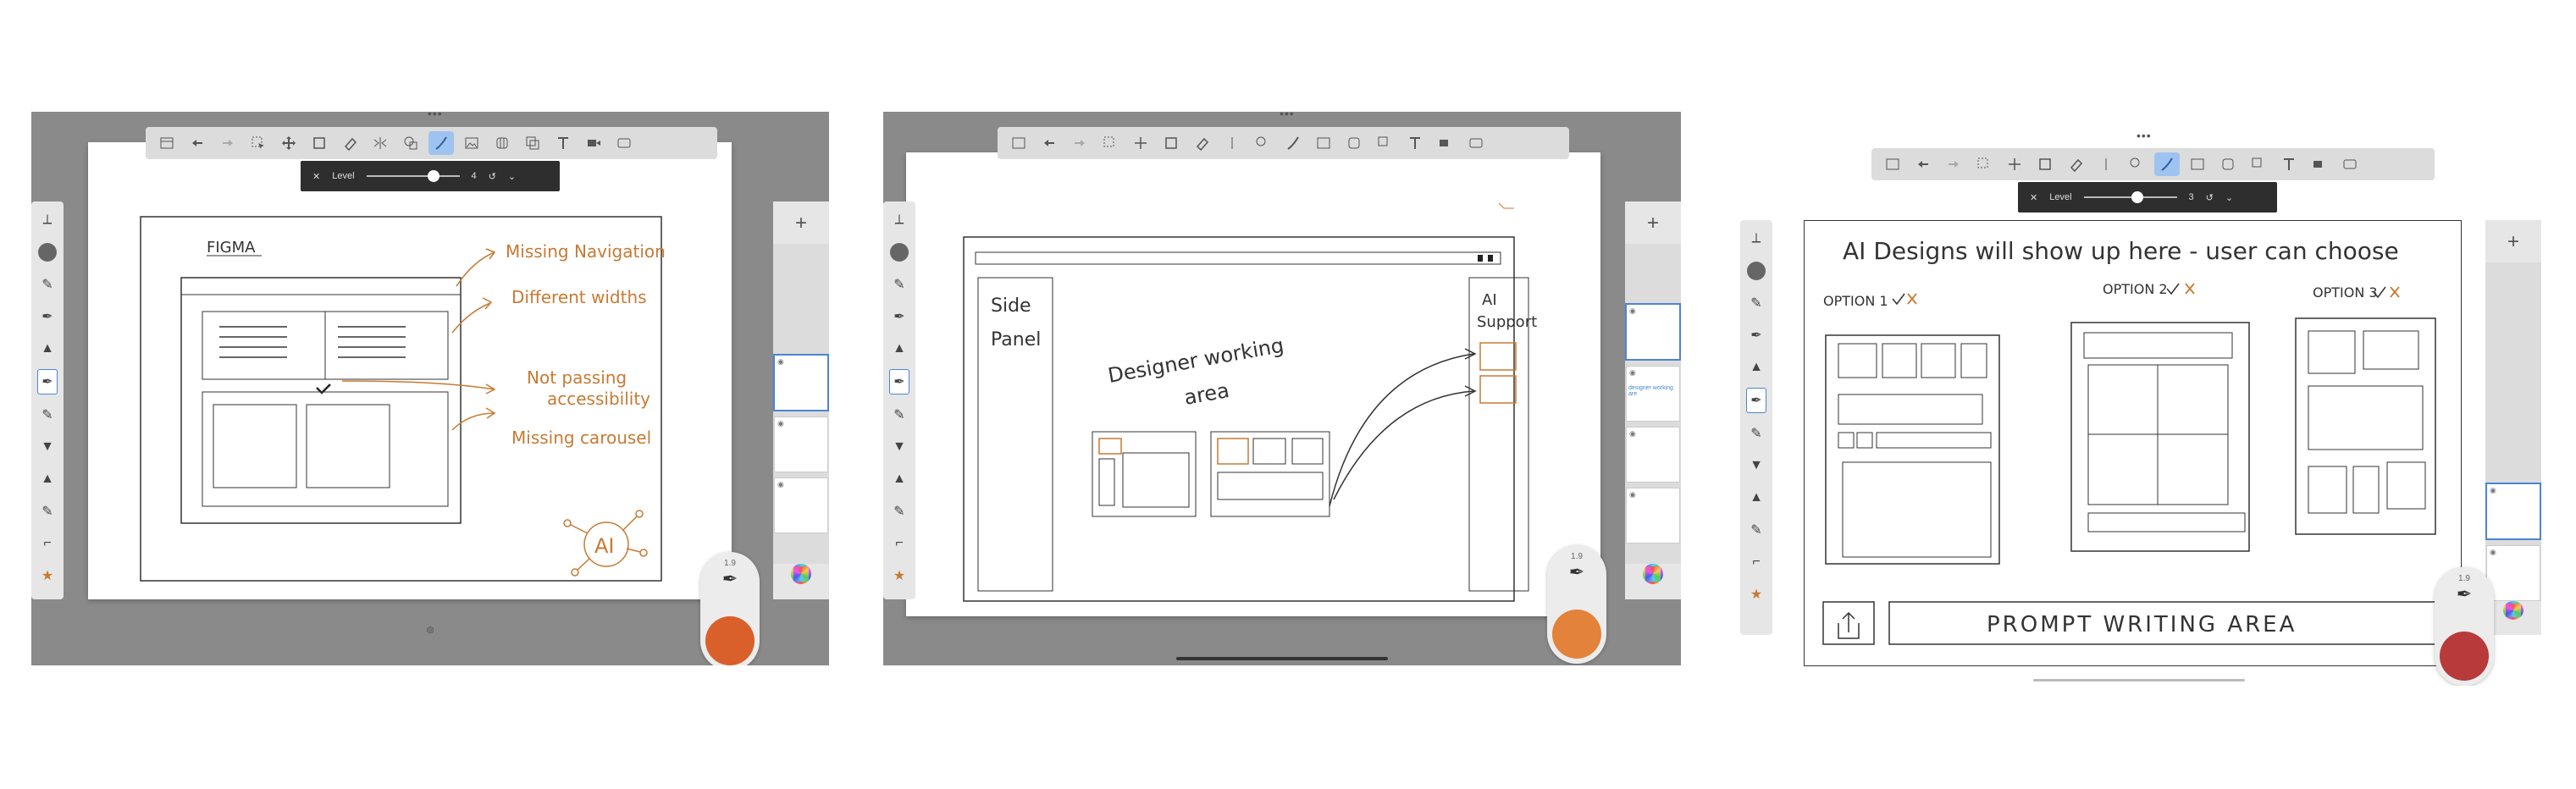 The height and width of the screenshot is (789, 2576). Describe the element at coordinates (900, 447) in the screenshot. I see `ink-icon: ▼` at that location.